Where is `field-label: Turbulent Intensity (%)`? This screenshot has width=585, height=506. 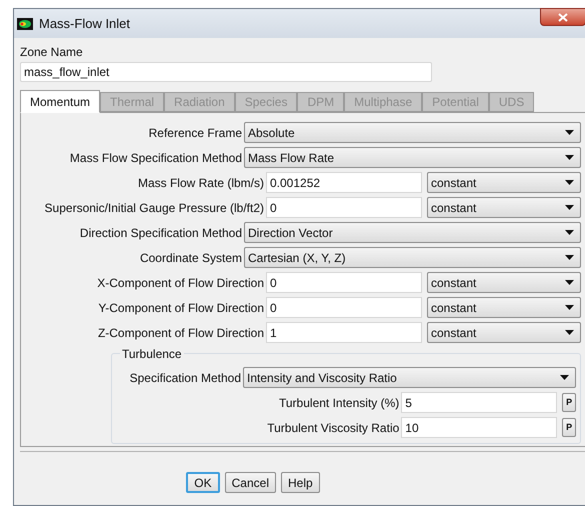
field-label: Turbulent Intensity (%) is located at coordinates (339, 403).